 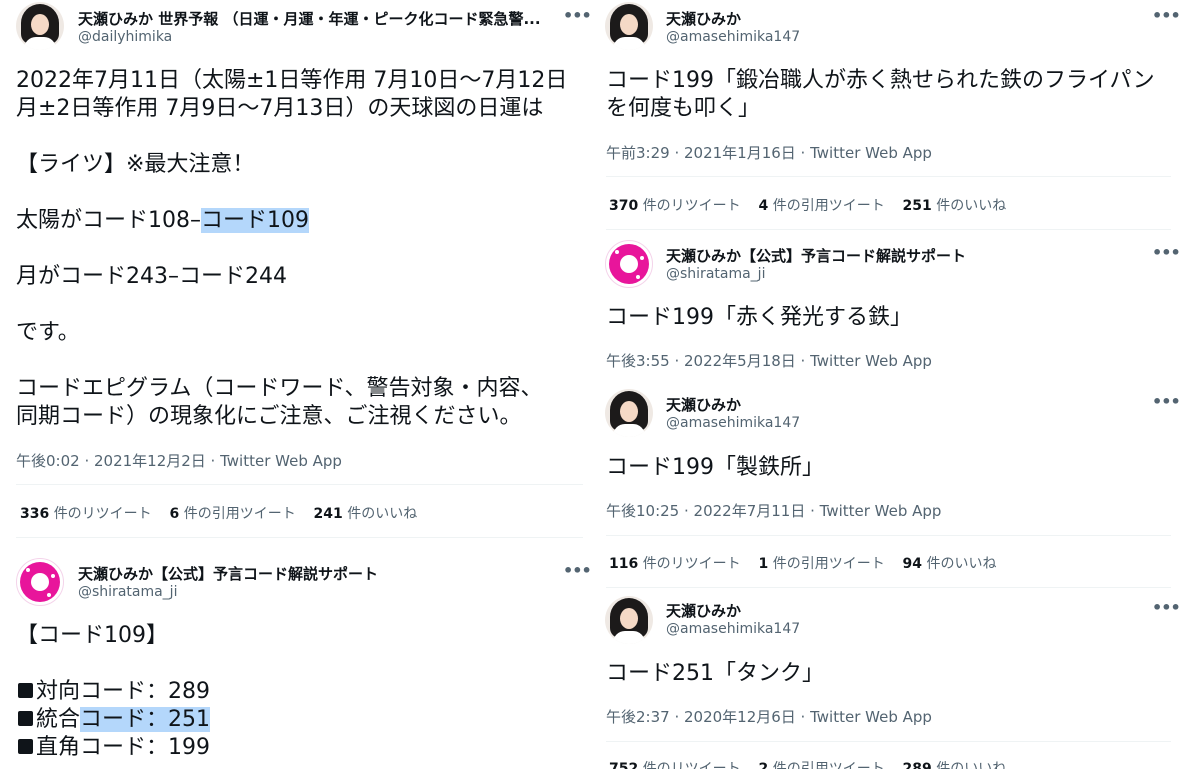 What do you see at coordinates (151, 276) in the screenshot?
I see `tweet-text-line: 月がコード243–コード244` at bounding box center [151, 276].